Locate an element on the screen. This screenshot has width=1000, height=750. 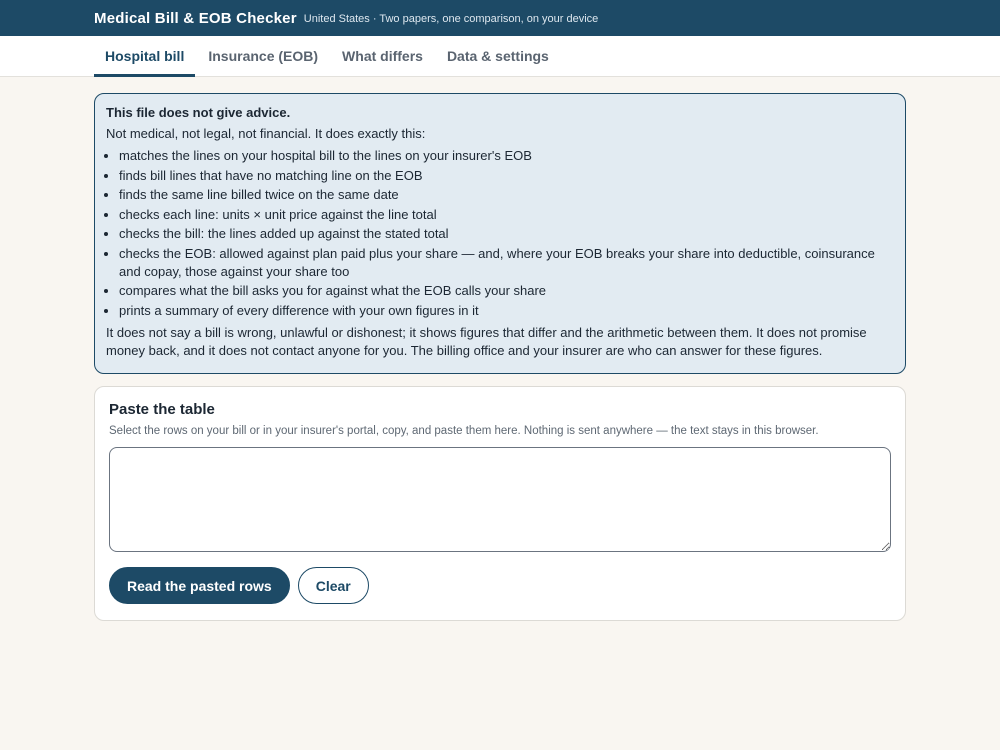
paste-actions: Read the pasted rows Clear is located at coordinates (500, 585).